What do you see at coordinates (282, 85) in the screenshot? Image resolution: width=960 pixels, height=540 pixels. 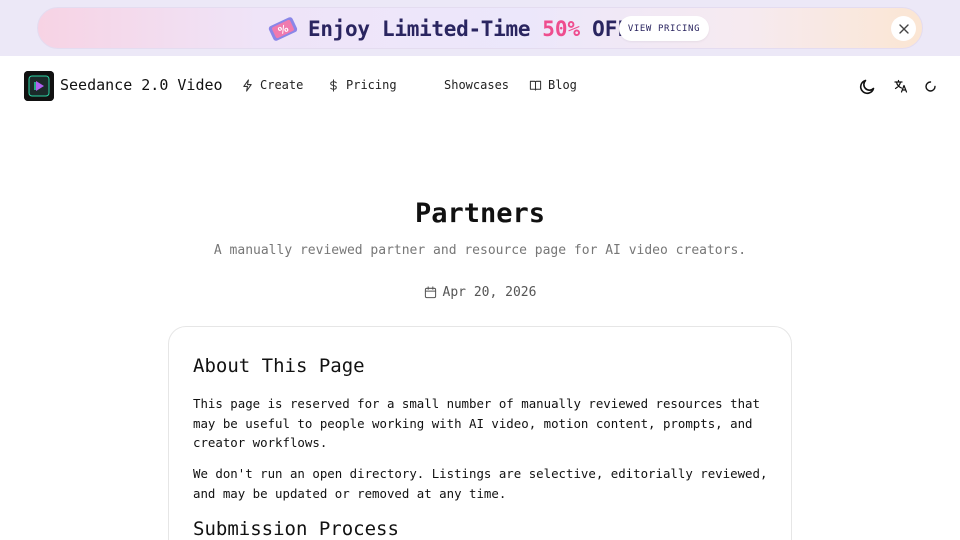 I see `nav-item-label: Create` at bounding box center [282, 85].